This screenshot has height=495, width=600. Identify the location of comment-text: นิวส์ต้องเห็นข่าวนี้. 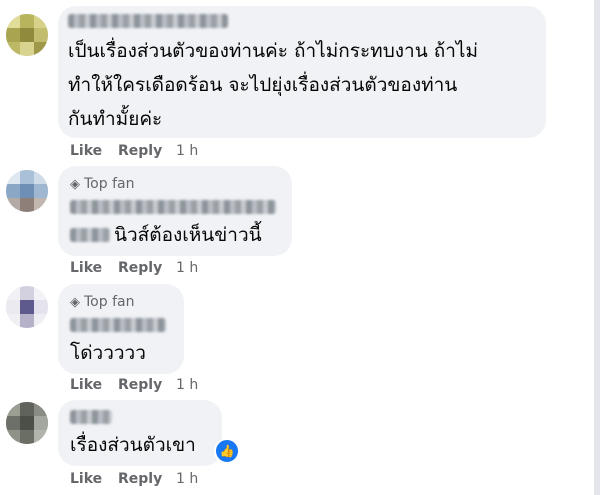
(188, 235).